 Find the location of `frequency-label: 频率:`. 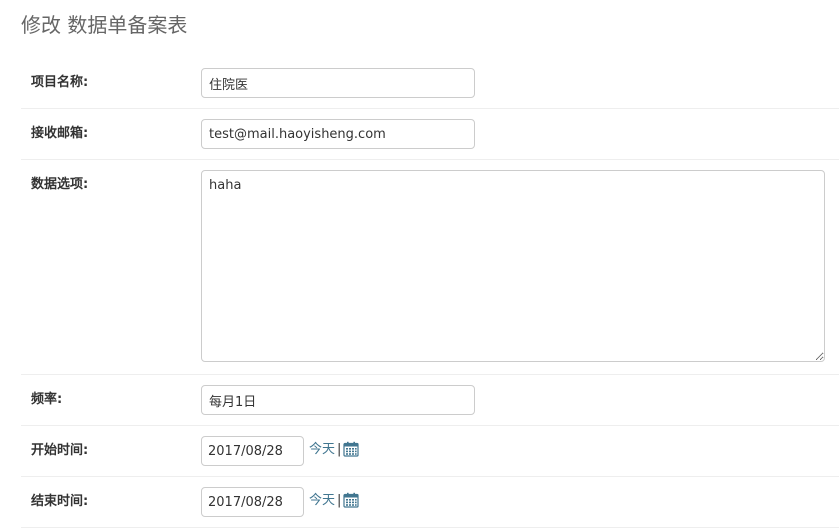

frequency-label: 频率: is located at coordinates (47, 399).